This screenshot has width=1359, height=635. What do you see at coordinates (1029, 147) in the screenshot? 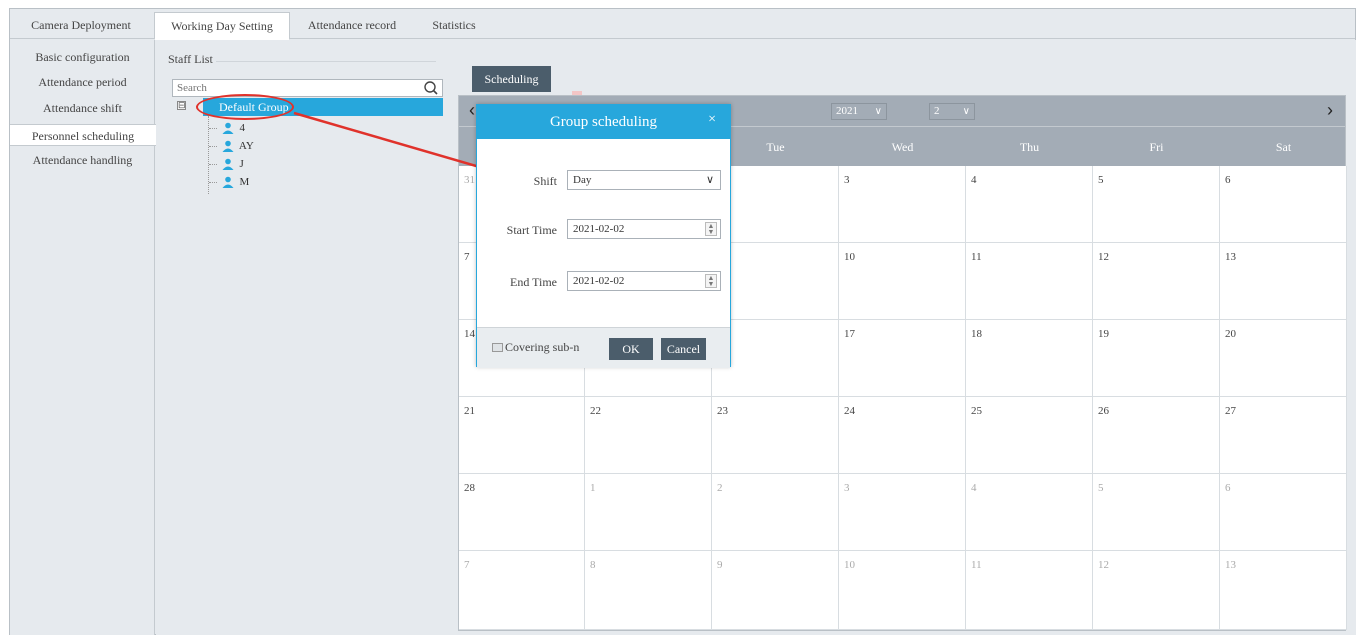
I see `weekday-label: Thu` at bounding box center [1029, 147].